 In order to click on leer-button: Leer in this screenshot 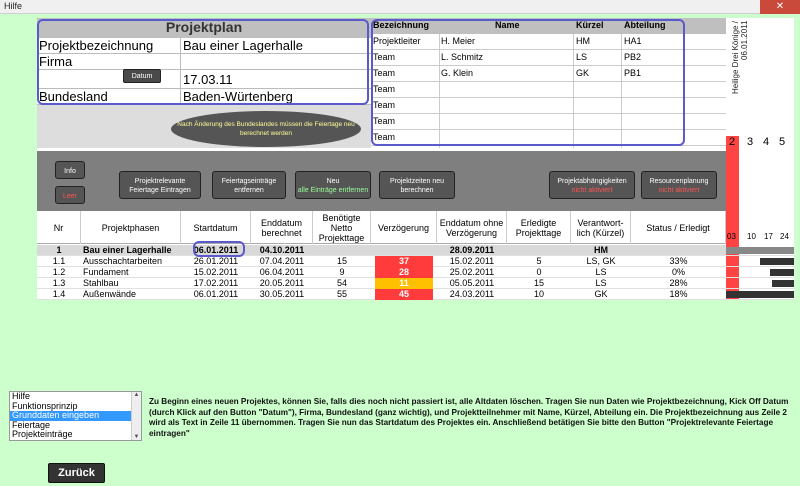, I will do `click(70, 195)`.